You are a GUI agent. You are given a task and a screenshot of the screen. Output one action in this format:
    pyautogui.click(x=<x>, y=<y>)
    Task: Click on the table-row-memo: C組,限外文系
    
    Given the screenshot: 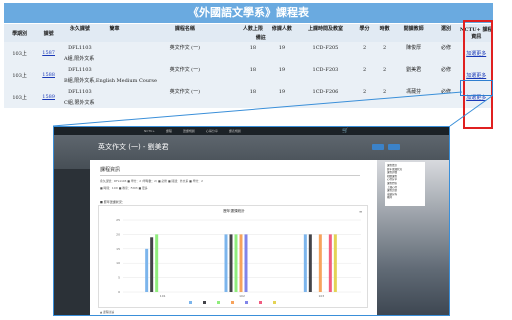 What is the action you would take?
    pyautogui.click(x=248, y=102)
    